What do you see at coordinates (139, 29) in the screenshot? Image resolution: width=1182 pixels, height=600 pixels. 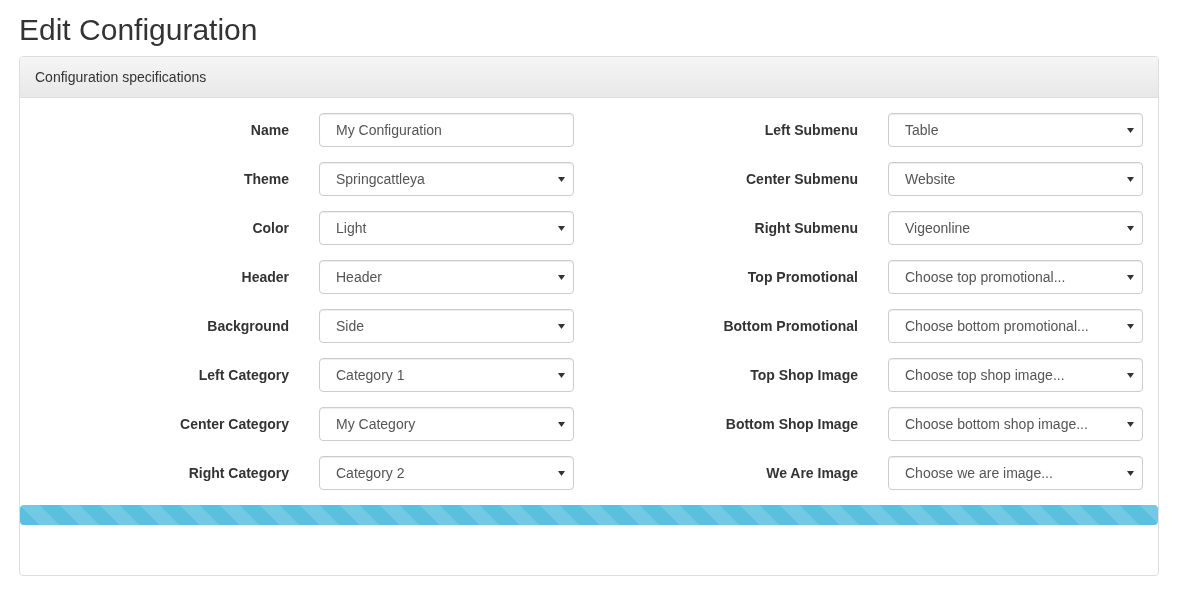 I see `page-title: Edit Configuration` at bounding box center [139, 29].